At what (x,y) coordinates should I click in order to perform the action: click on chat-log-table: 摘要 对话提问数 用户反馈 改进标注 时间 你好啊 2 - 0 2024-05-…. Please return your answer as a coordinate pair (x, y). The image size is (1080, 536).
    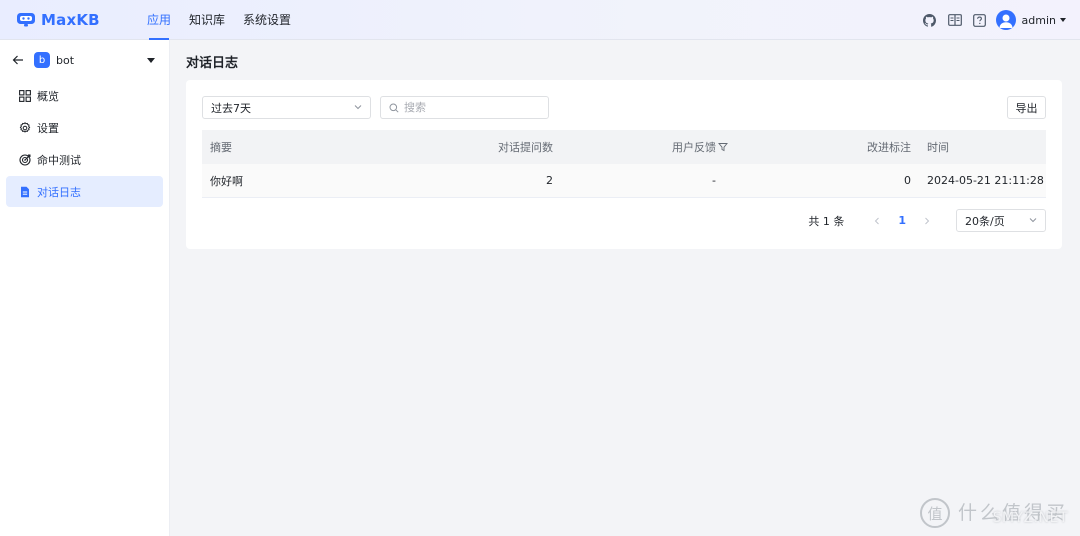
    Looking at the image, I should click on (624, 164).